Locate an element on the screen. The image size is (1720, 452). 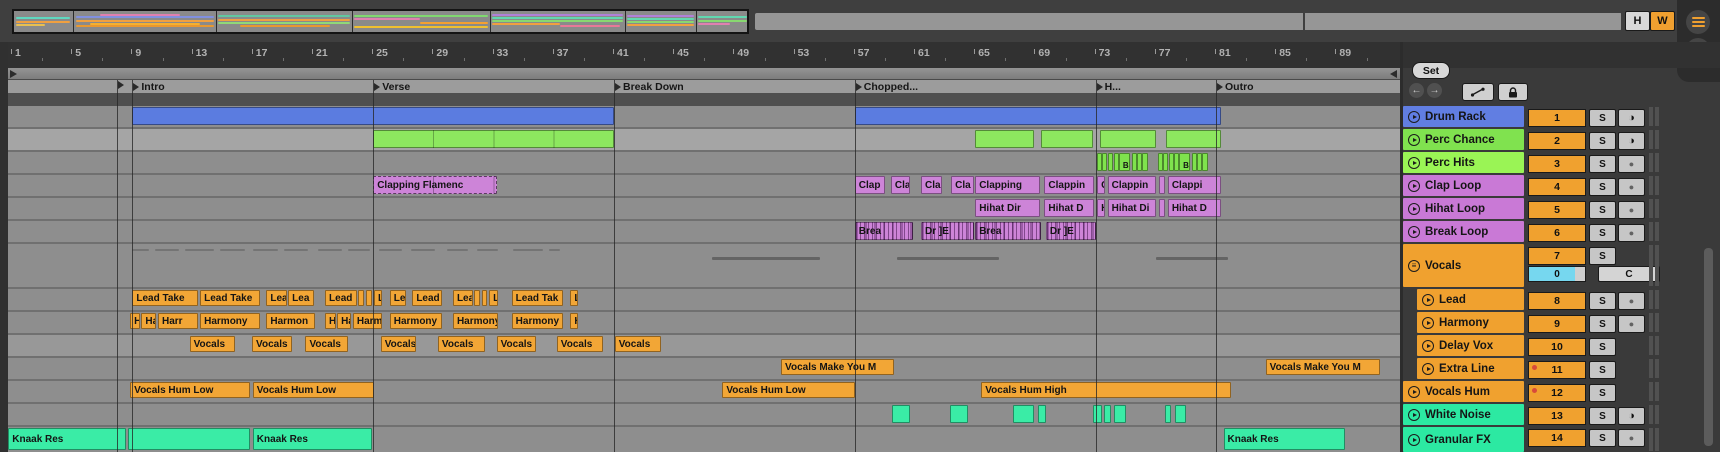
track-number-box: 6 is located at coordinates (1557, 233).